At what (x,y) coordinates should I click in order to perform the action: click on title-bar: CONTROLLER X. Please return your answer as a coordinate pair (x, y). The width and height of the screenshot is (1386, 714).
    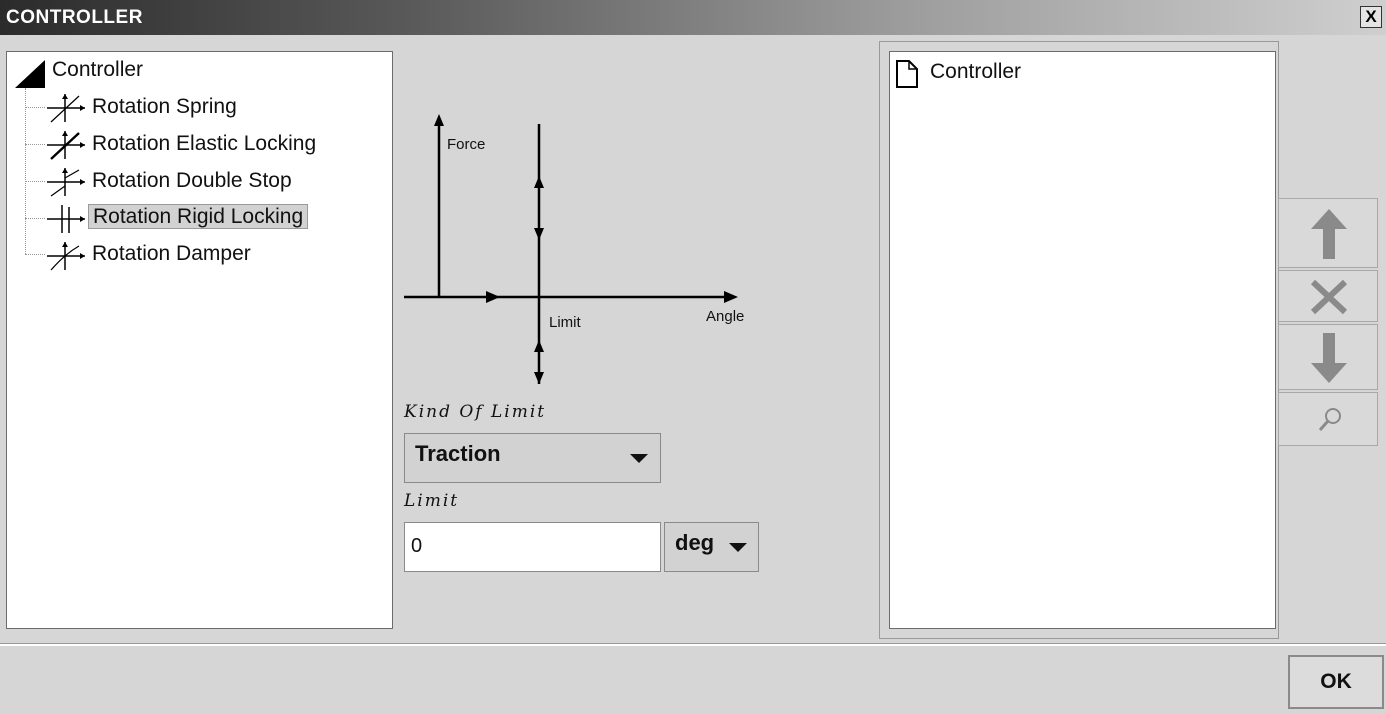
    Looking at the image, I should click on (693, 17).